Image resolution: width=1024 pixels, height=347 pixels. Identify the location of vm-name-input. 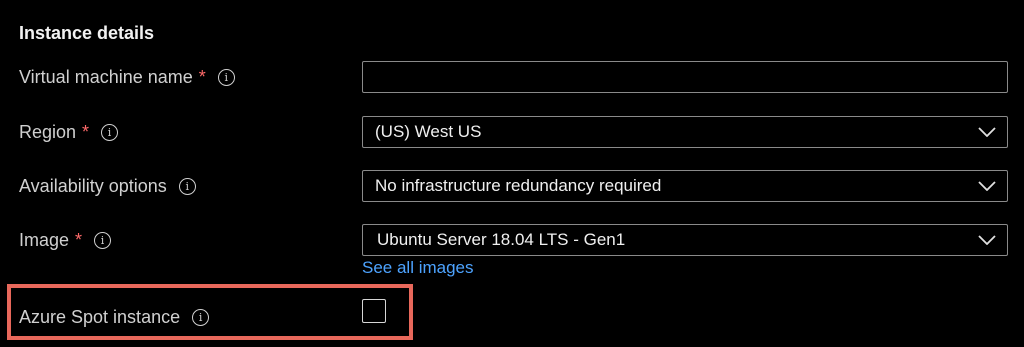
(685, 77).